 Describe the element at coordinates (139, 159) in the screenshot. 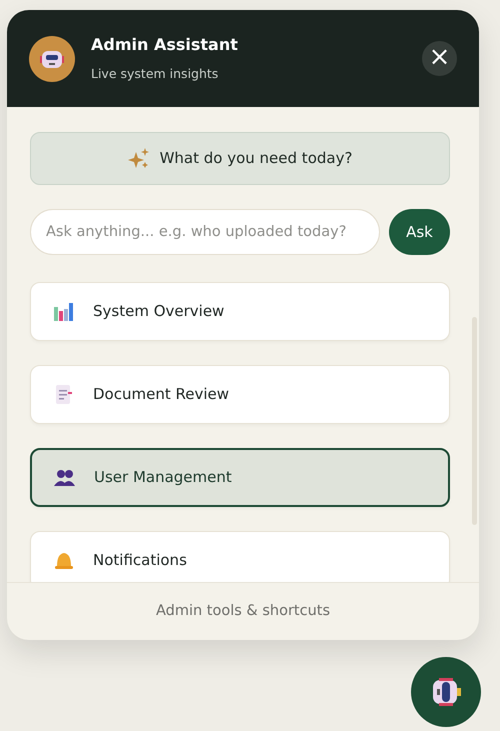

I see `sparkle-icon` at that location.